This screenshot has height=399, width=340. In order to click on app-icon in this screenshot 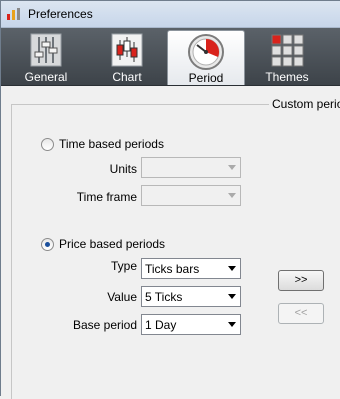, I will do `click(13, 14)`.